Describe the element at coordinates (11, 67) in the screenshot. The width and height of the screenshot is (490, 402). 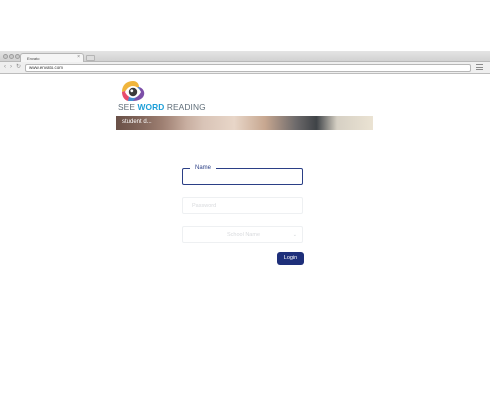
I see `forward-icon: ›` at that location.